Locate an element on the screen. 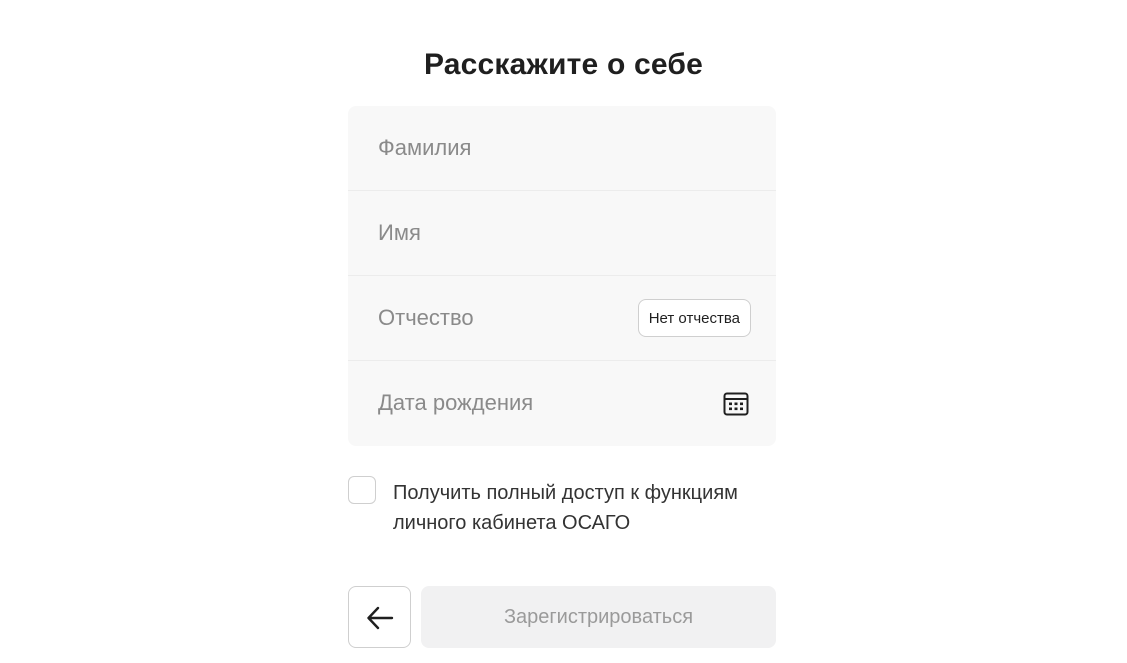  last-name-input is located at coordinates (562, 148).